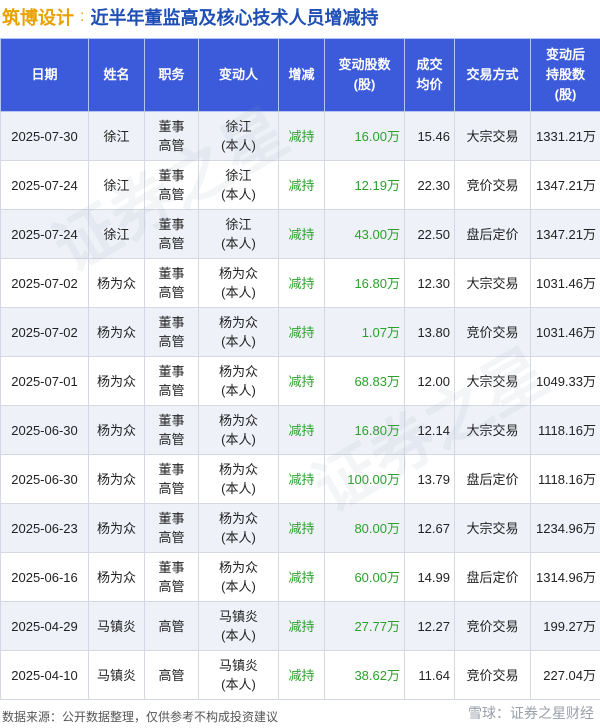 This screenshot has width=600, height=728. What do you see at coordinates (44, 577) in the screenshot?
I see `date-cell: 2025-06-16` at bounding box center [44, 577].